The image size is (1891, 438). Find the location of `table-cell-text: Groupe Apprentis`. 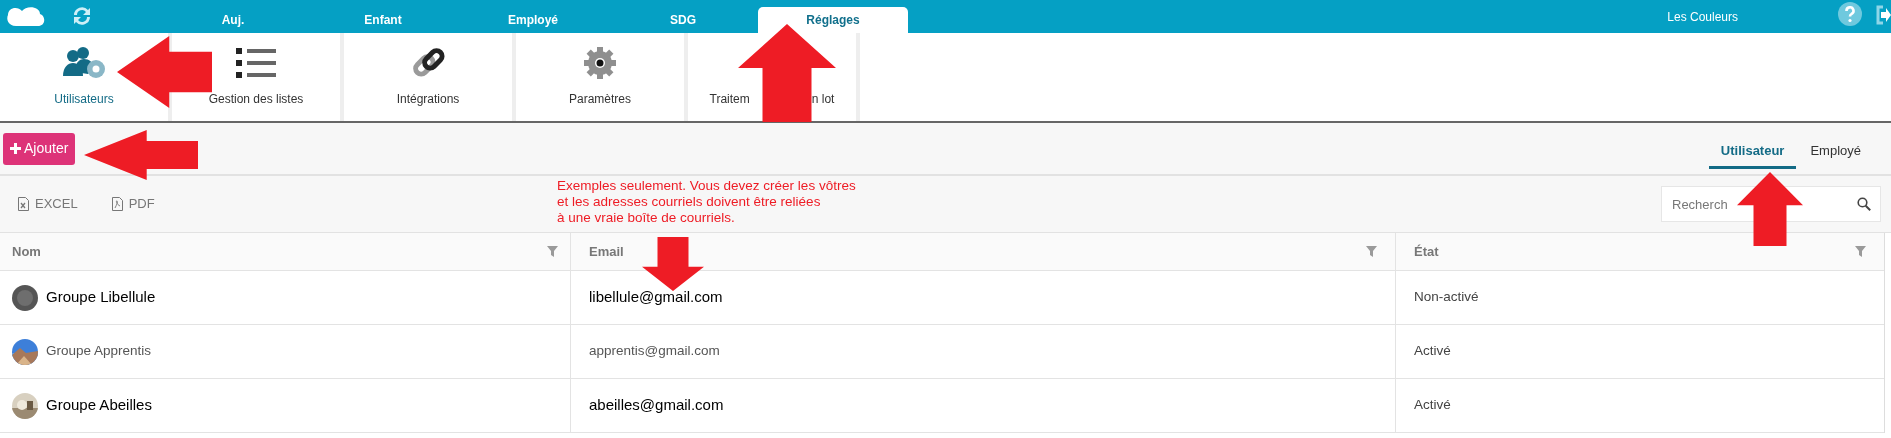

table-cell-text: Groupe Apprentis is located at coordinates (99, 351).